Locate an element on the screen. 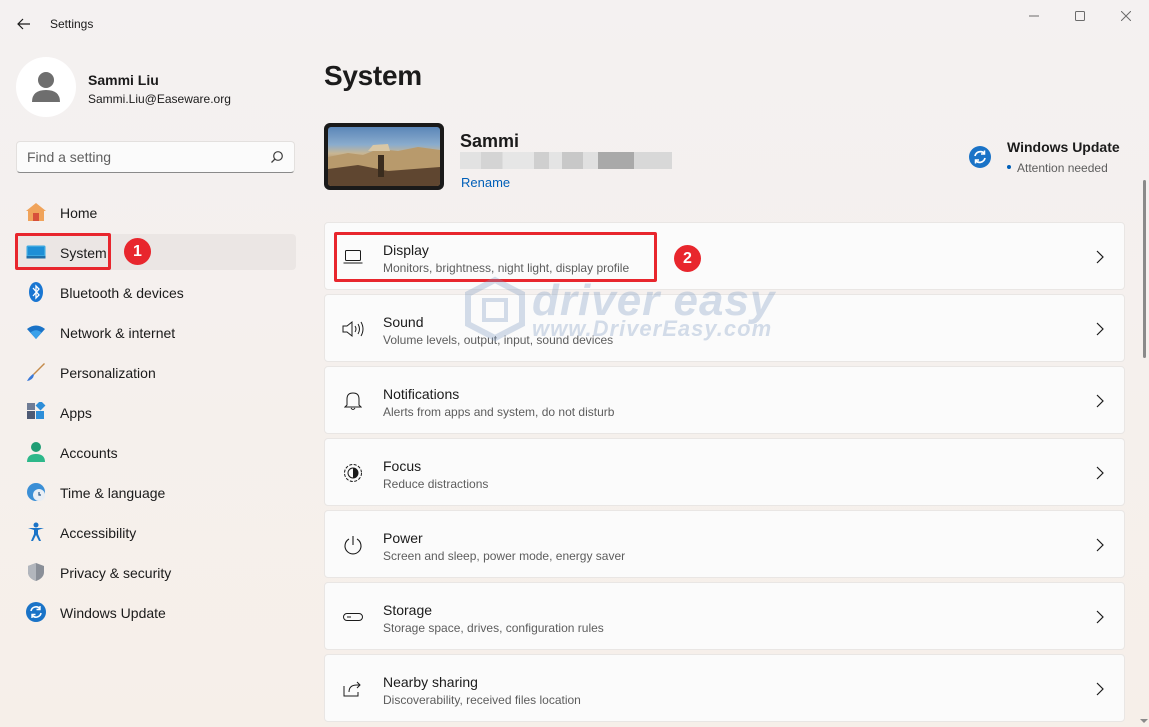 Image resolution: width=1149 pixels, height=727 pixels. windows-update-status: Attention needed is located at coordinates (1057, 168).